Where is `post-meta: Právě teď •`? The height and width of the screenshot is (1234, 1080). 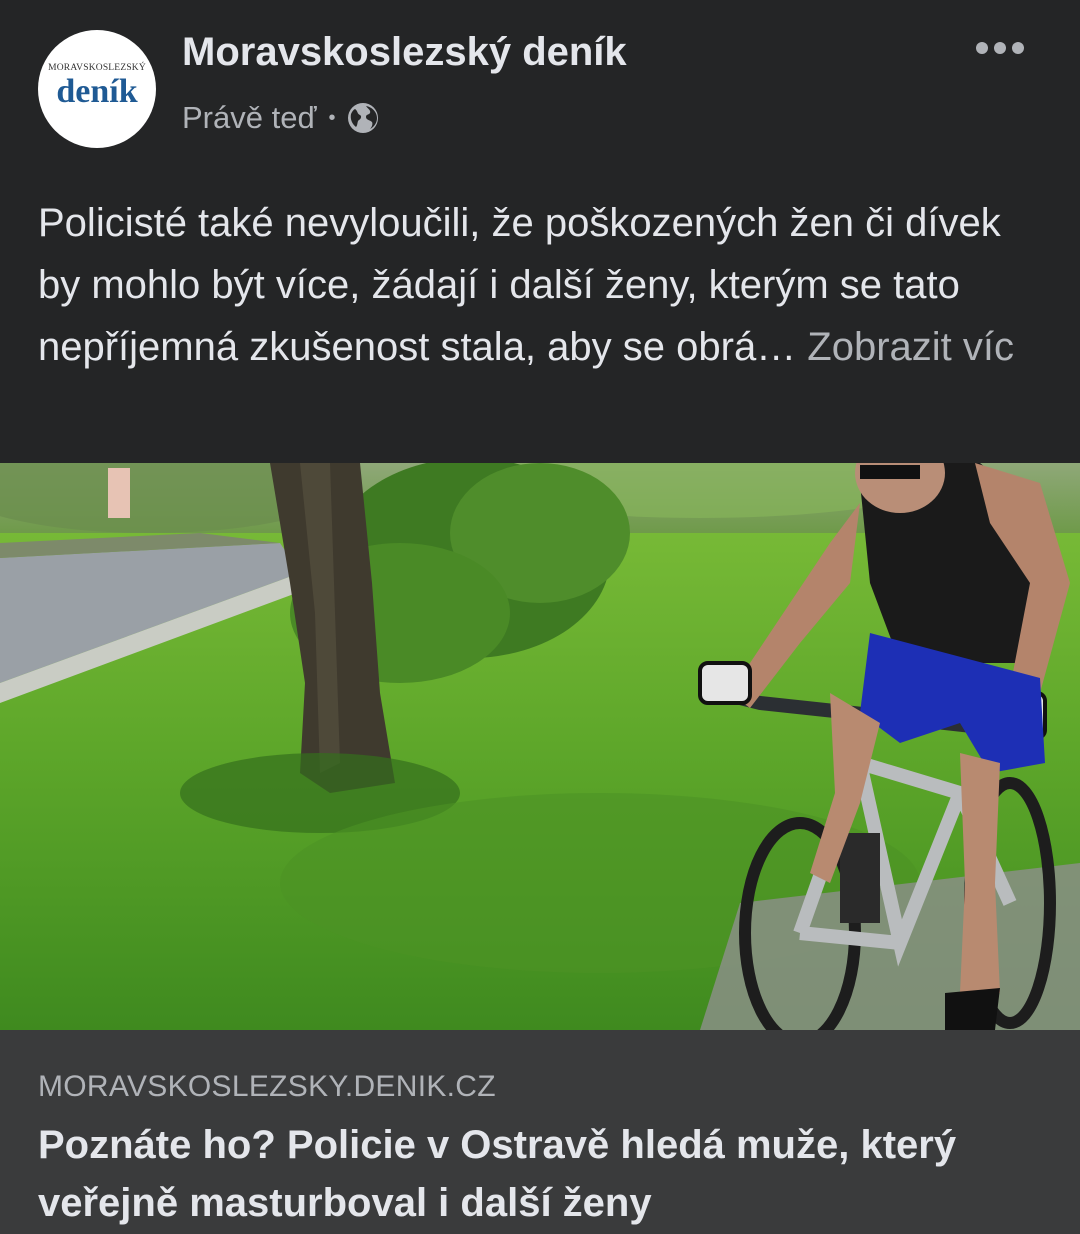
post-meta: Právě teď • is located at coordinates (281, 118).